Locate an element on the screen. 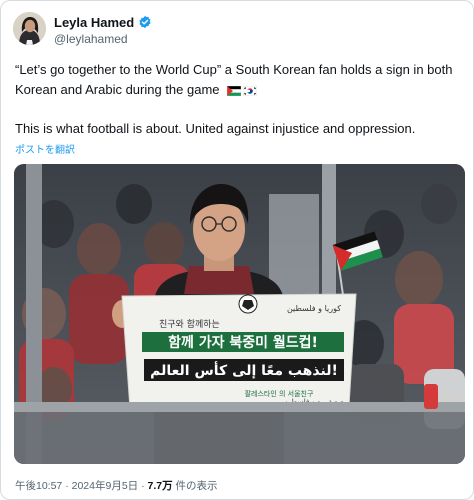 Image resolution: width=474 pixels, height=500 pixels. south-korea-flag-icon is located at coordinates (250, 91).